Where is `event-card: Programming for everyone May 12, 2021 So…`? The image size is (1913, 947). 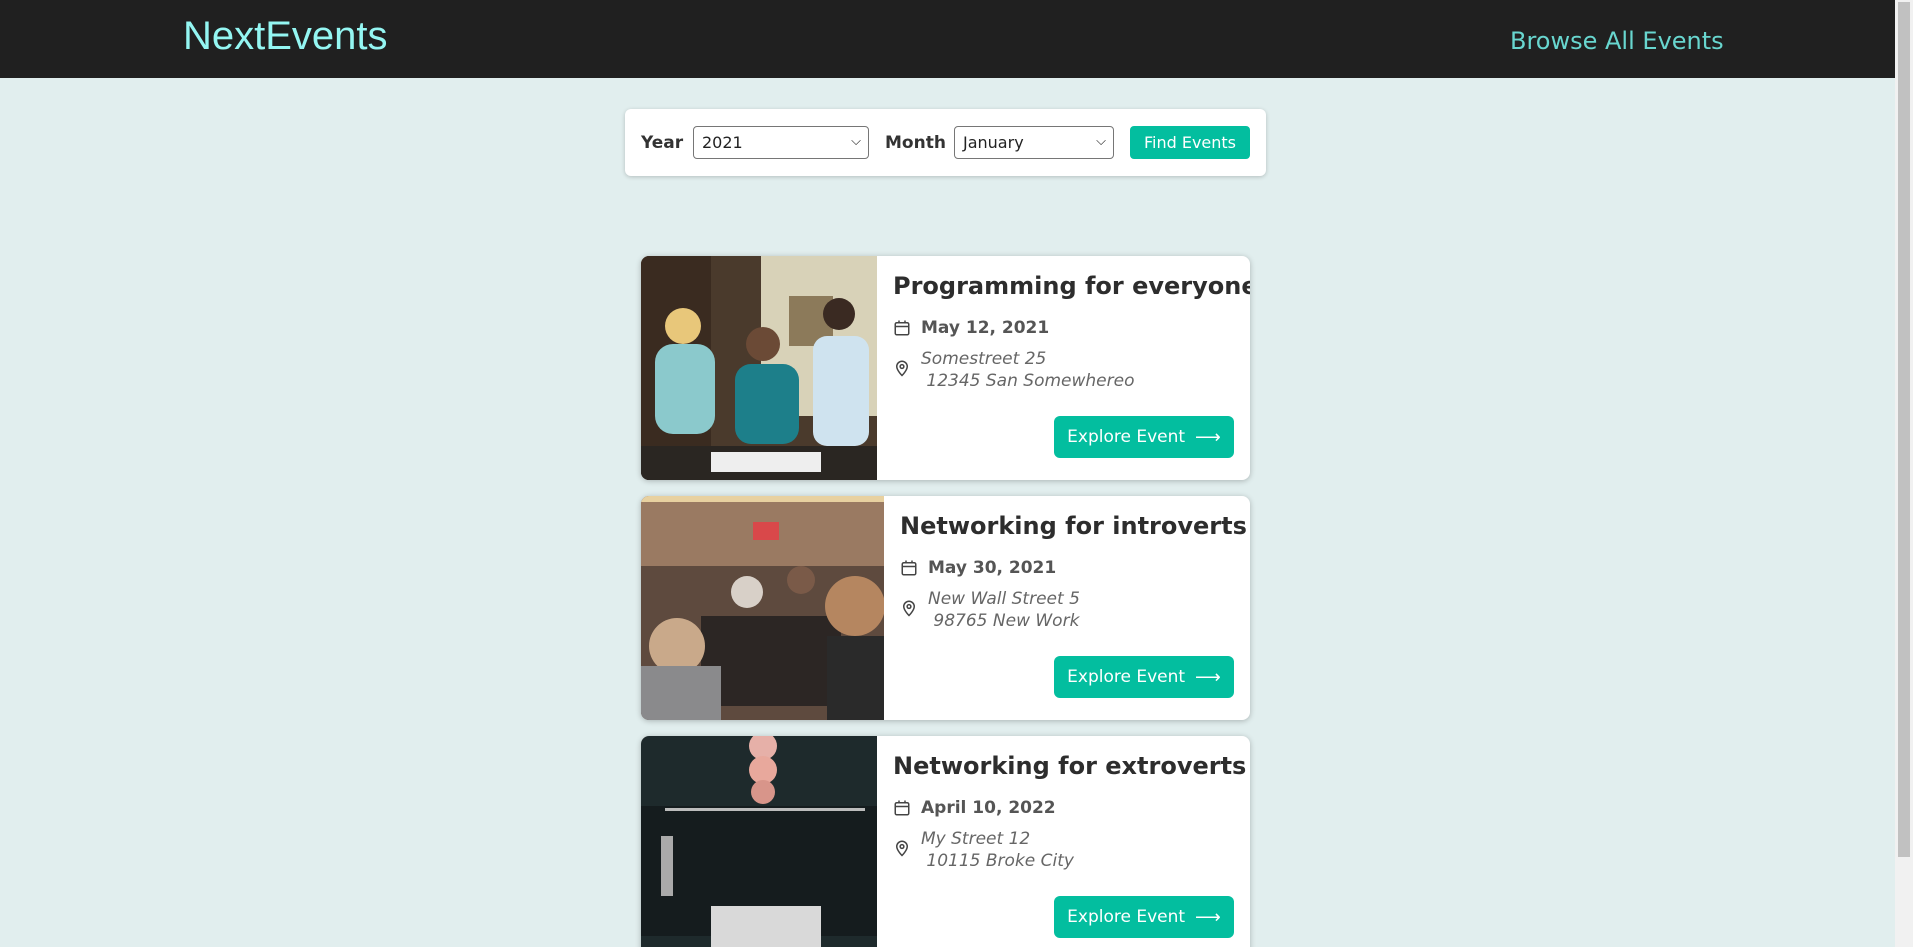
event-card: Programming for everyone May 12, 2021 So… is located at coordinates (945, 368).